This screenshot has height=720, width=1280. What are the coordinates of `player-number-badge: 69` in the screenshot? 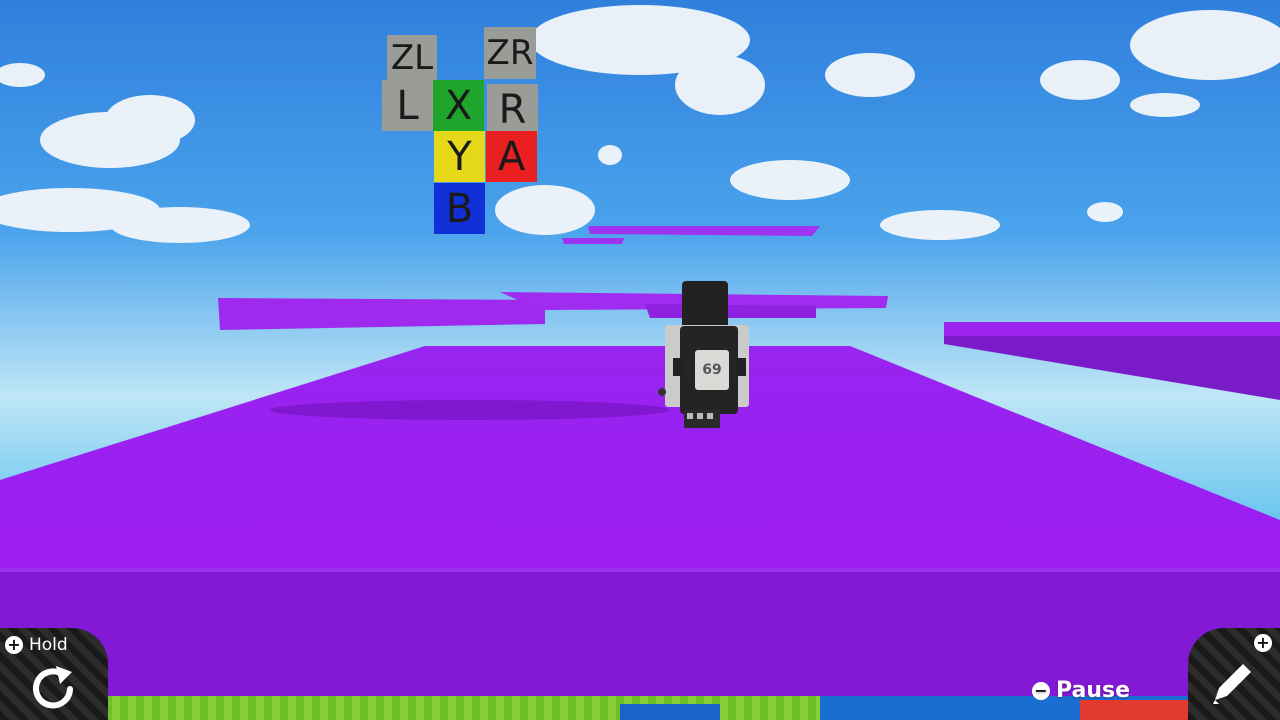 It's located at (712, 370).